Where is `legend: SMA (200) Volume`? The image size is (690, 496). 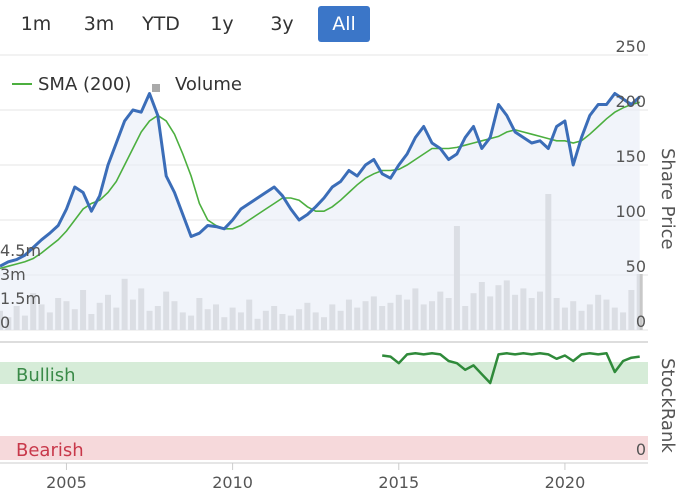
legend: SMA (200) Volume is located at coordinates (127, 84).